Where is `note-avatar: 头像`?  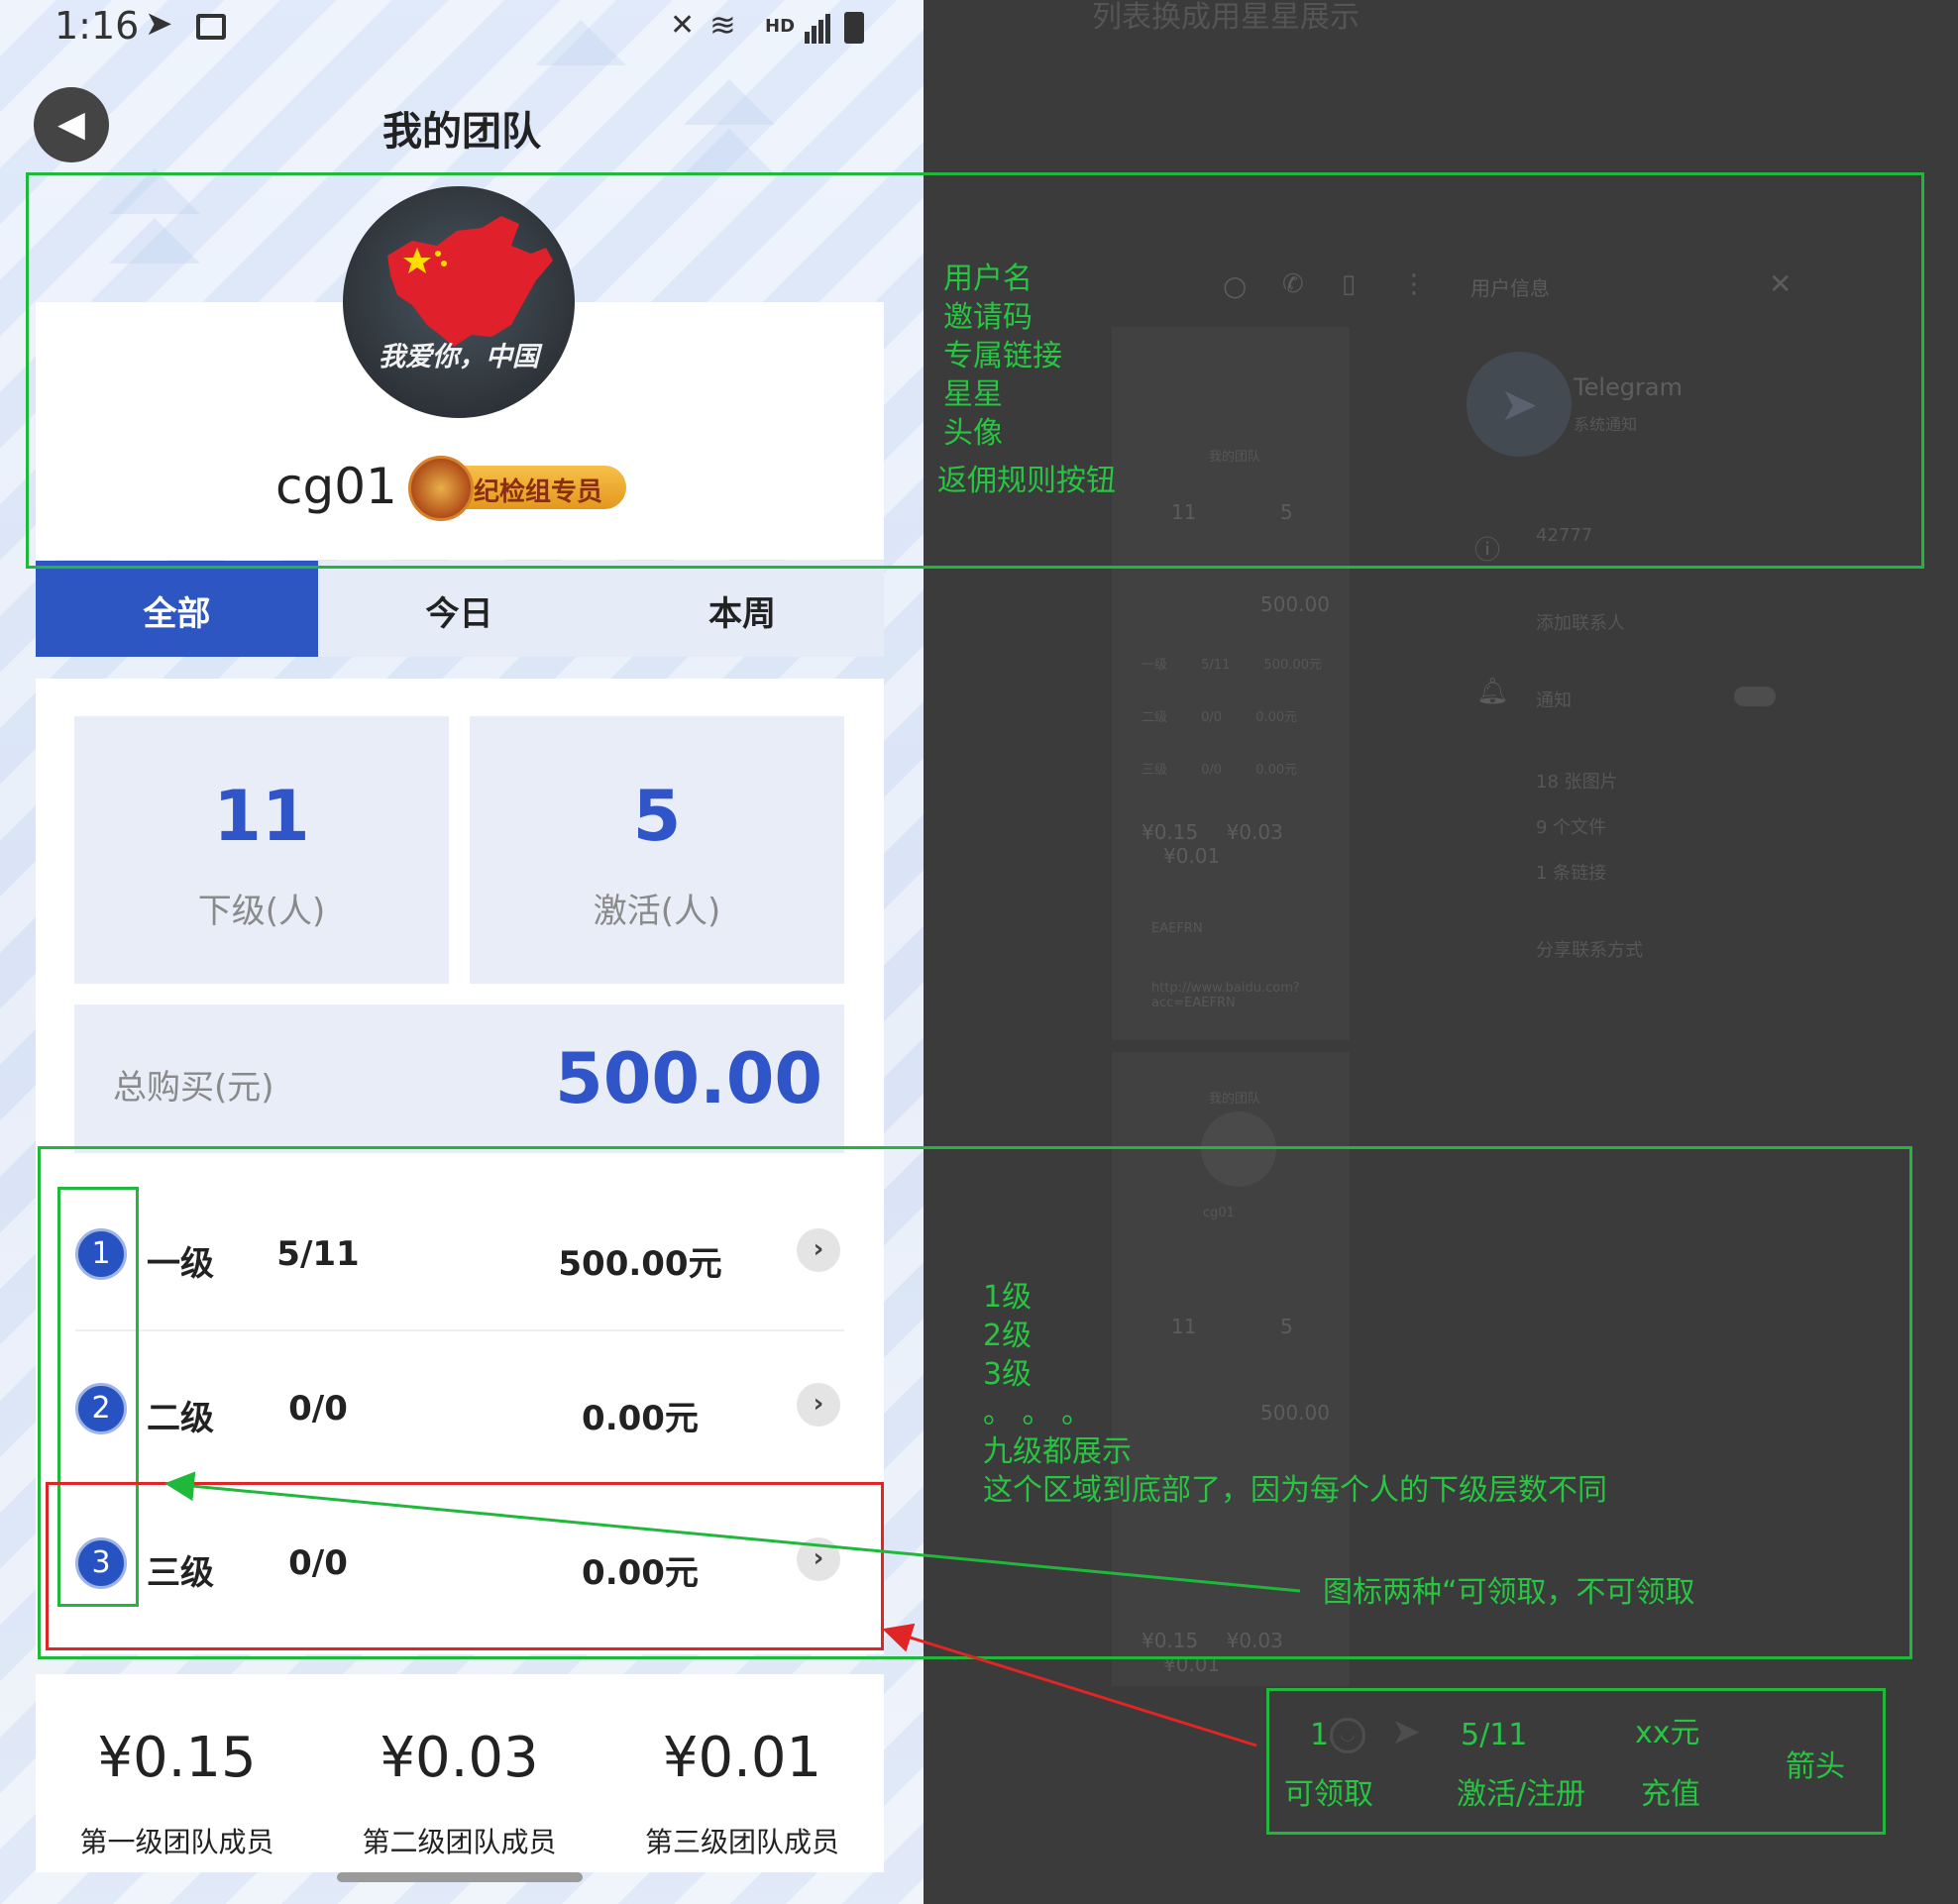 note-avatar: 头像 is located at coordinates (973, 433).